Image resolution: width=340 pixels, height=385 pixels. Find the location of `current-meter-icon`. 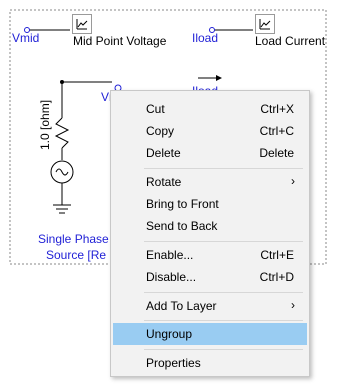

current-meter-icon is located at coordinates (265, 24).